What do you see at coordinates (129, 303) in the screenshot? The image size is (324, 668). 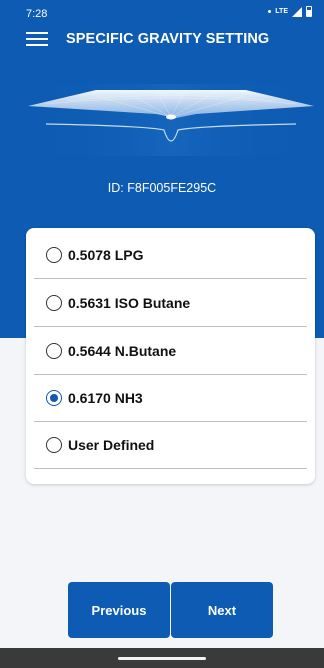 I see `option-label: 0.5631 ISO Butane` at bounding box center [129, 303].